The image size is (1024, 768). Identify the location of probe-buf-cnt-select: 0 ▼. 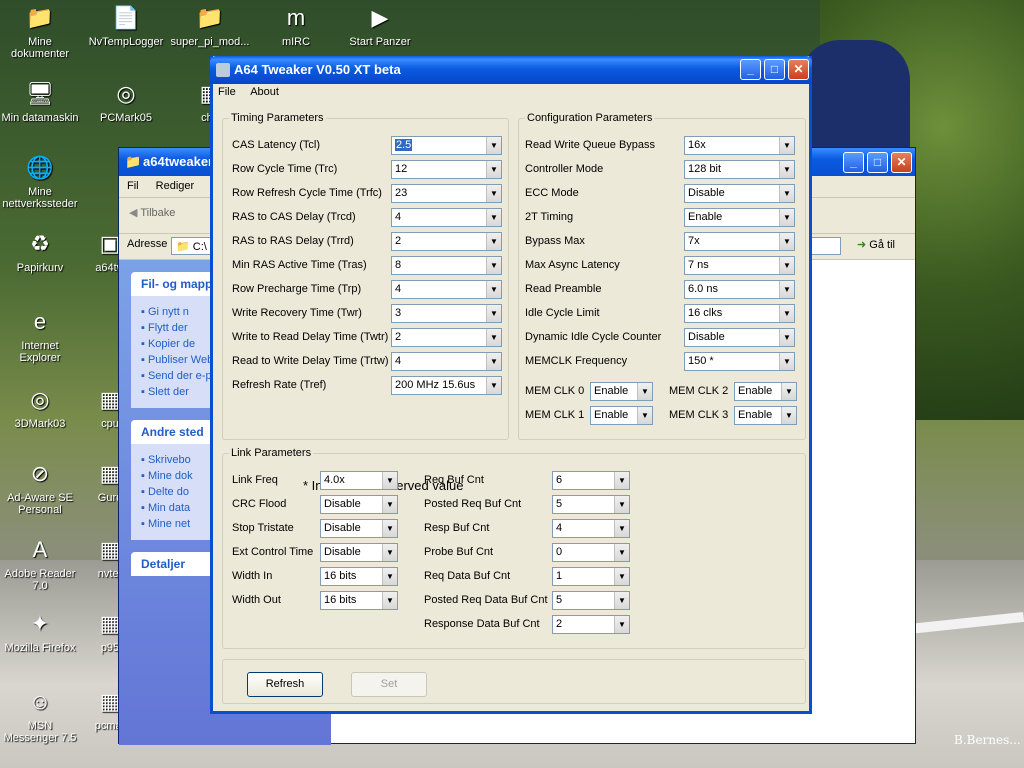
(591, 552).